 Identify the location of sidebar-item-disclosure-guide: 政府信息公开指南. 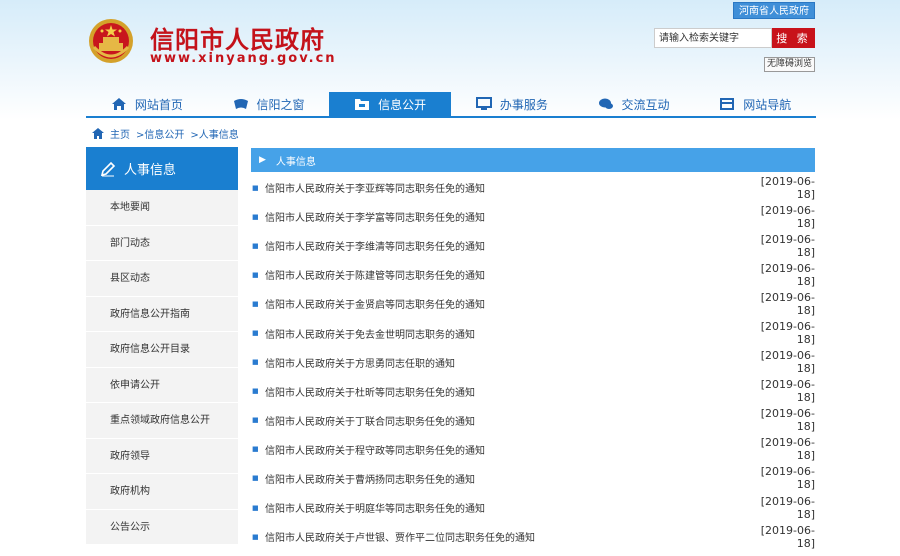
(162, 314).